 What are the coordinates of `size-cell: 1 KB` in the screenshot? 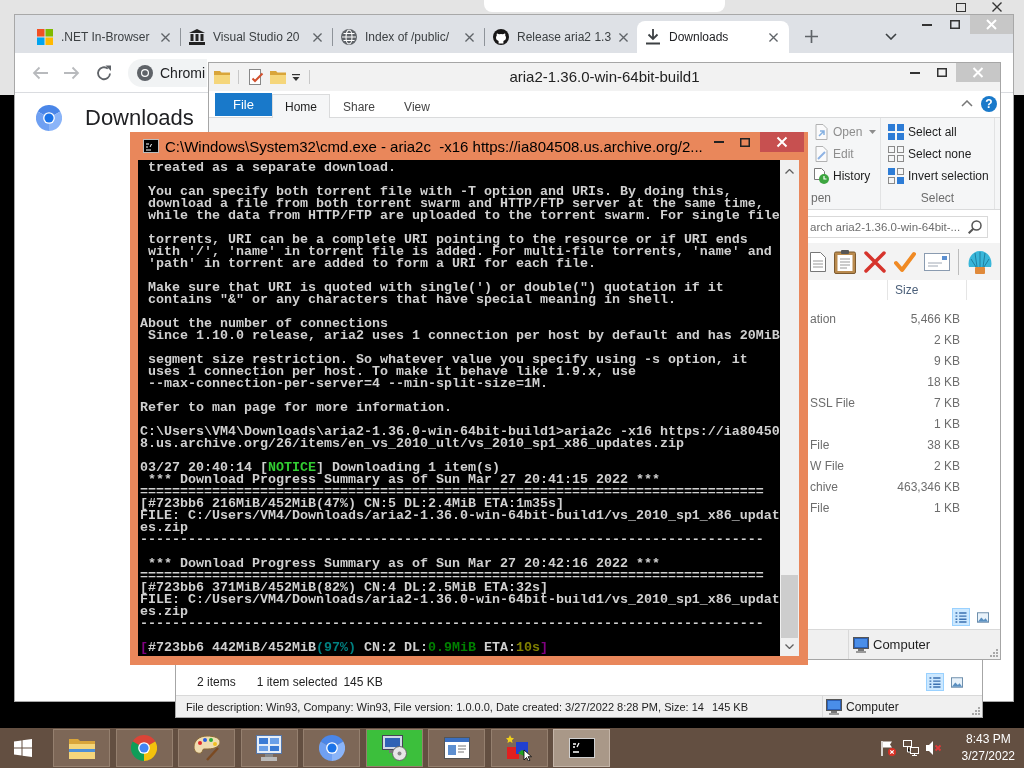 It's located at (947, 507).